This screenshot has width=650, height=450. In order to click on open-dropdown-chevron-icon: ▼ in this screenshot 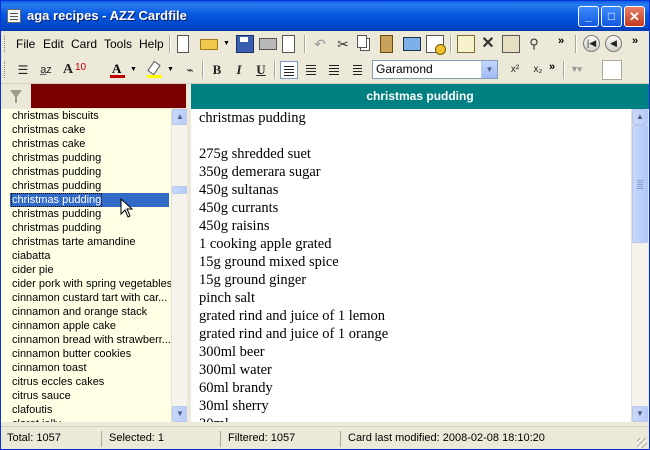, I will do `click(226, 43)`.